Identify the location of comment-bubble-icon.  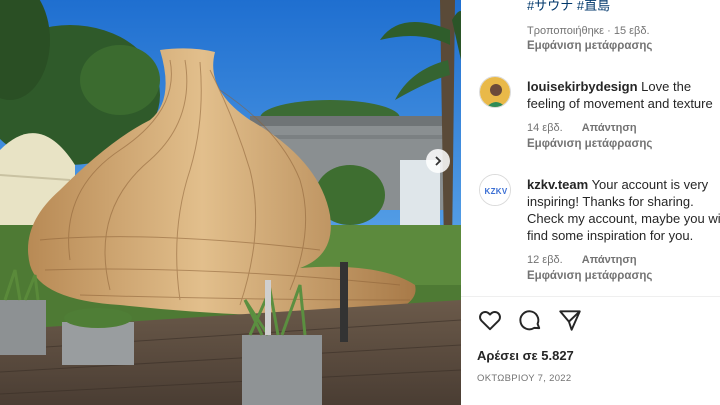
(530, 320).